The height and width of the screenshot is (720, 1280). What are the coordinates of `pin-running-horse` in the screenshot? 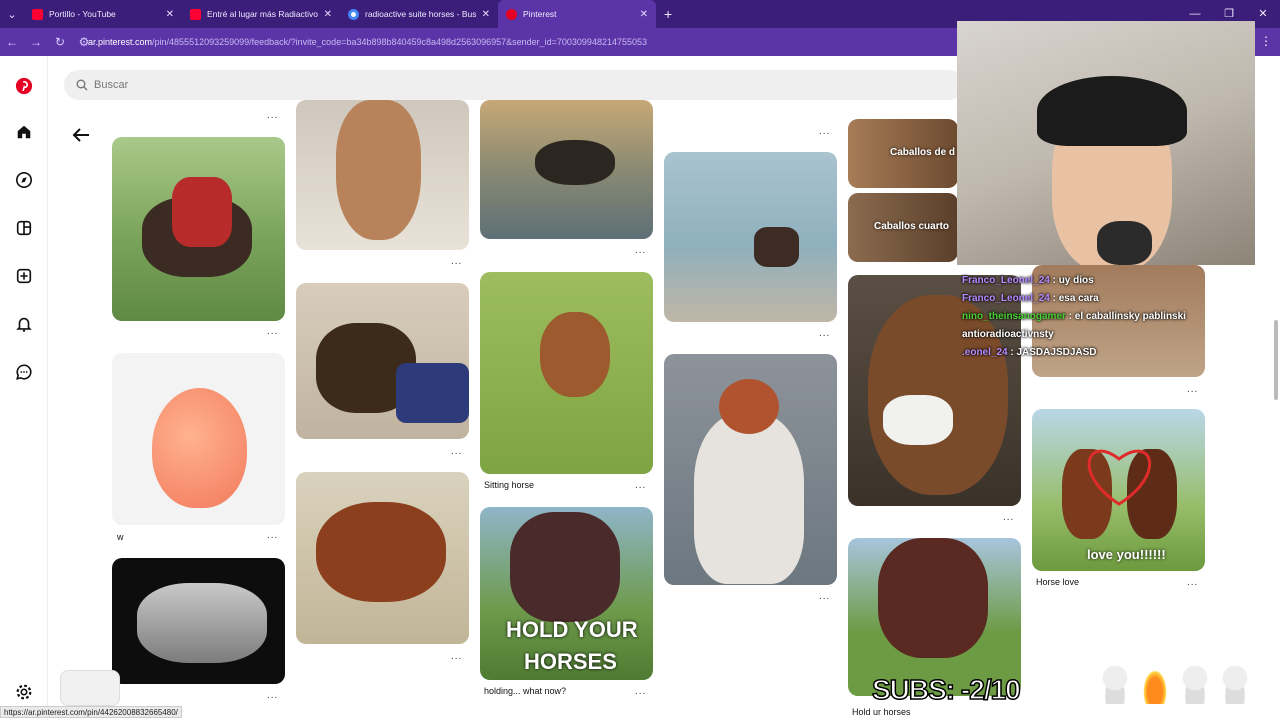 It's located at (382, 558).